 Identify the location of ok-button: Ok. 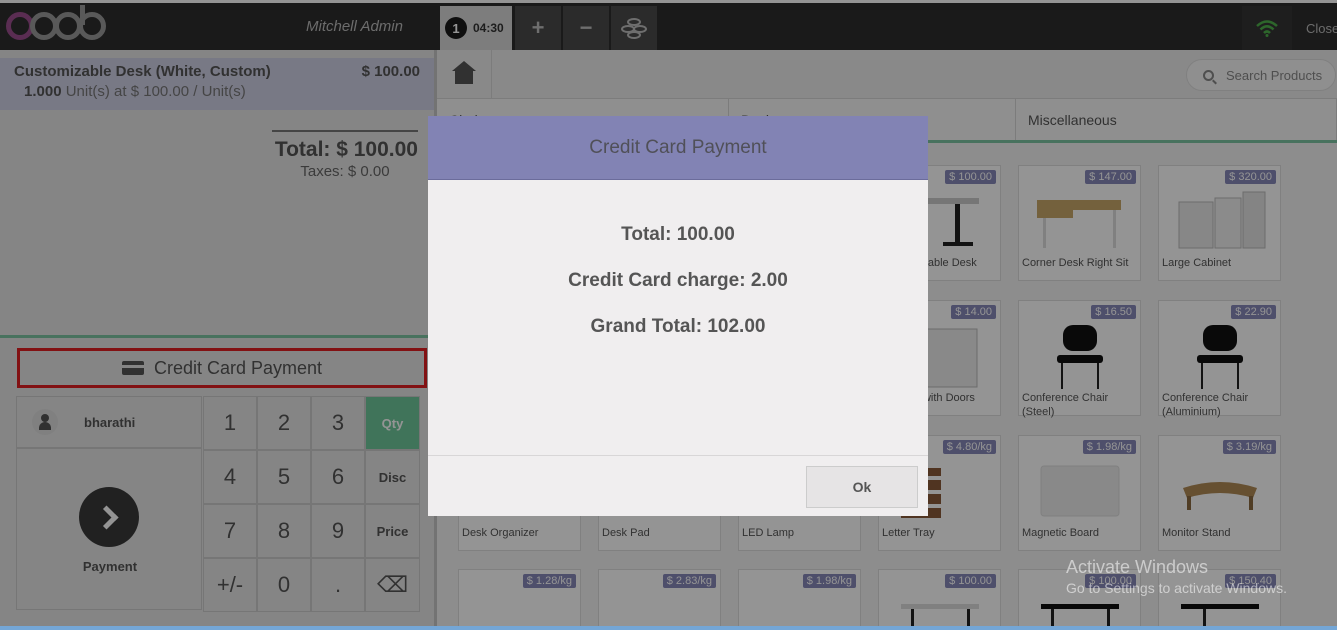
(862, 487).